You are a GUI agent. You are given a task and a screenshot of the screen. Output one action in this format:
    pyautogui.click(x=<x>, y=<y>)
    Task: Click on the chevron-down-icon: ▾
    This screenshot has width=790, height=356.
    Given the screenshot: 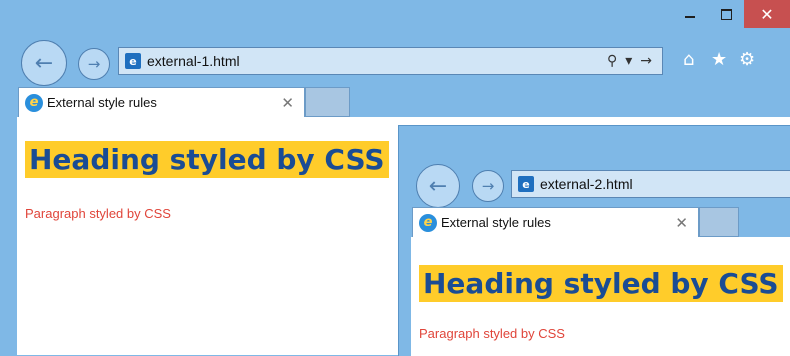 What is the action you would take?
    pyautogui.click(x=628, y=61)
    